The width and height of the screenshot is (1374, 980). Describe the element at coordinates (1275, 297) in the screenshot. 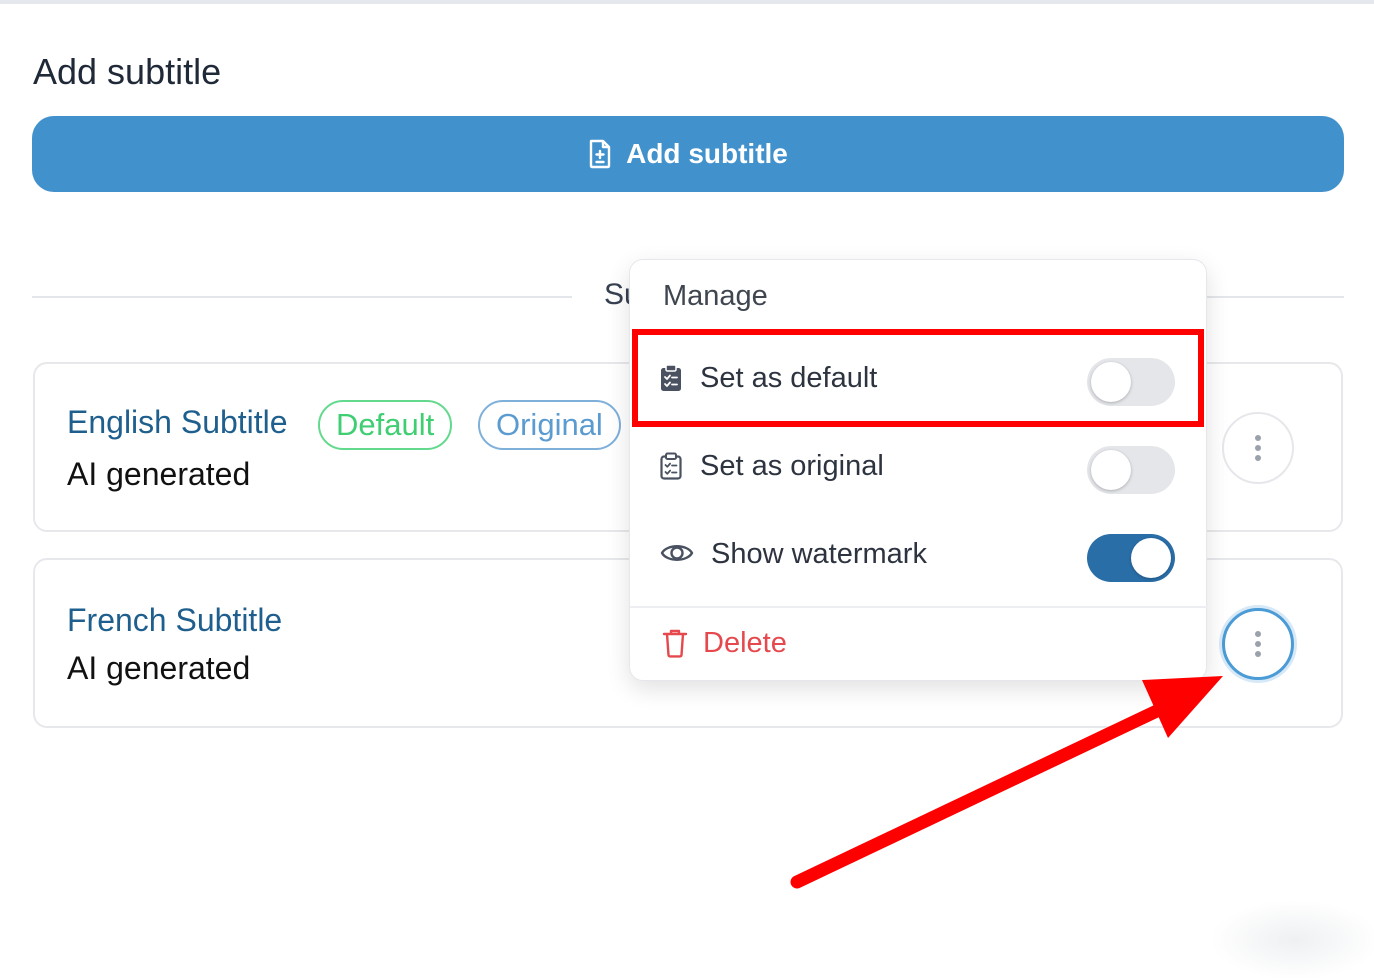

I see `divider-line-right` at that location.